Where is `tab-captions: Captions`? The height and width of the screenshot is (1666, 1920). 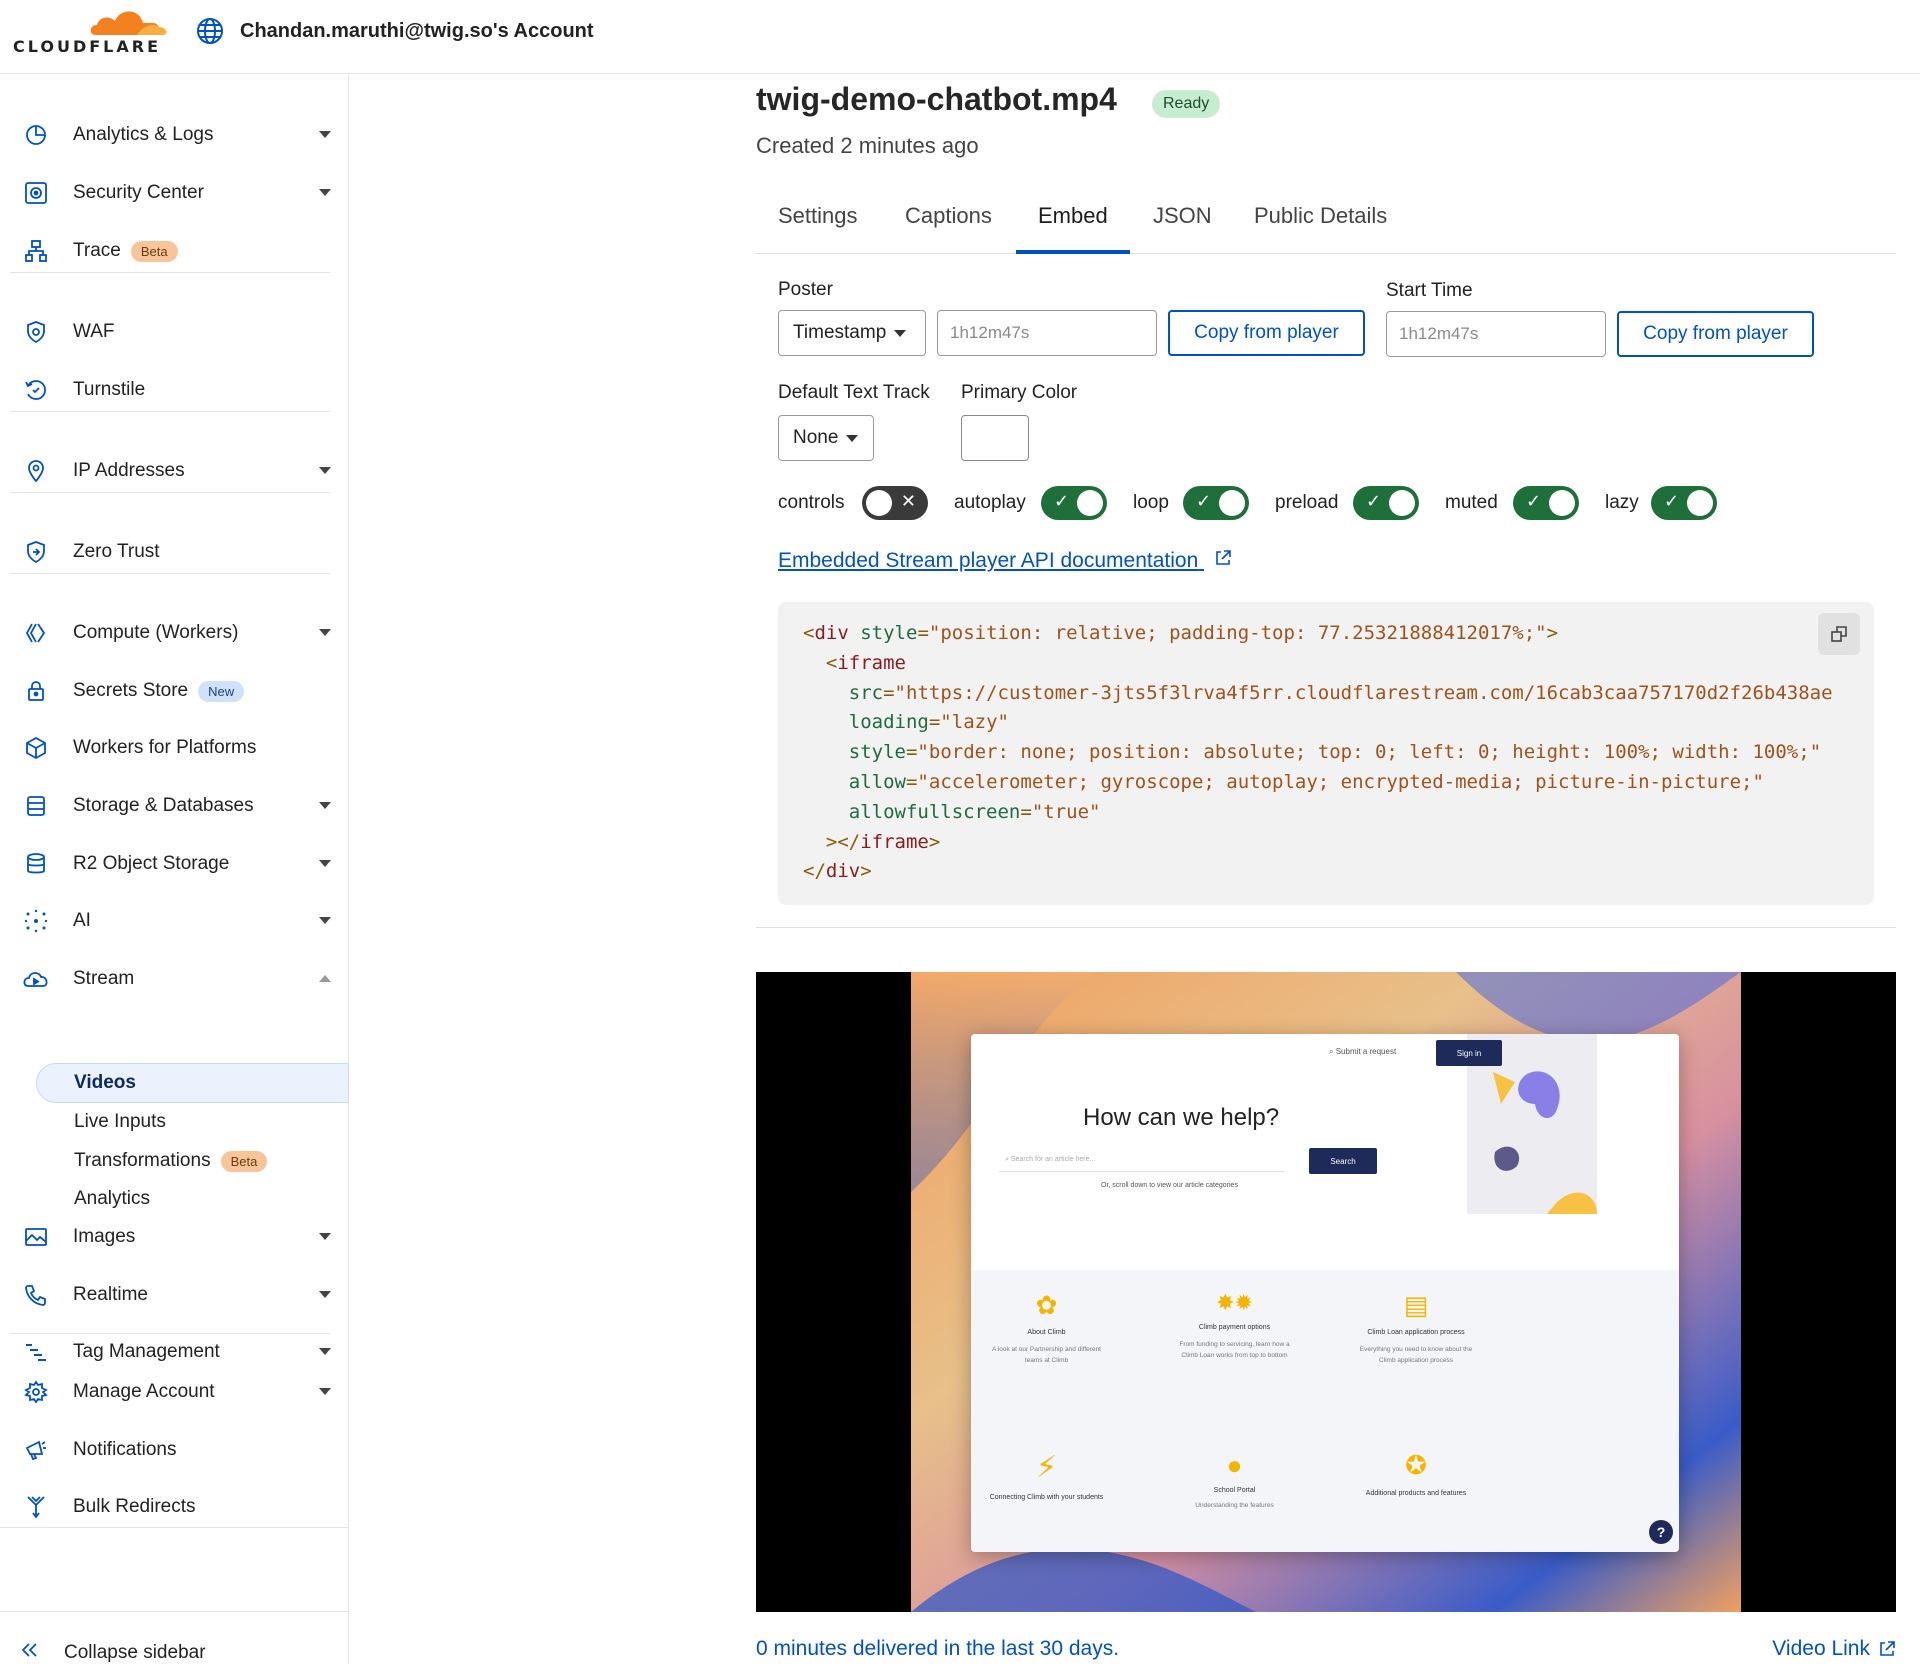 tab-captions: Captions is located at coordinates (948, 216).